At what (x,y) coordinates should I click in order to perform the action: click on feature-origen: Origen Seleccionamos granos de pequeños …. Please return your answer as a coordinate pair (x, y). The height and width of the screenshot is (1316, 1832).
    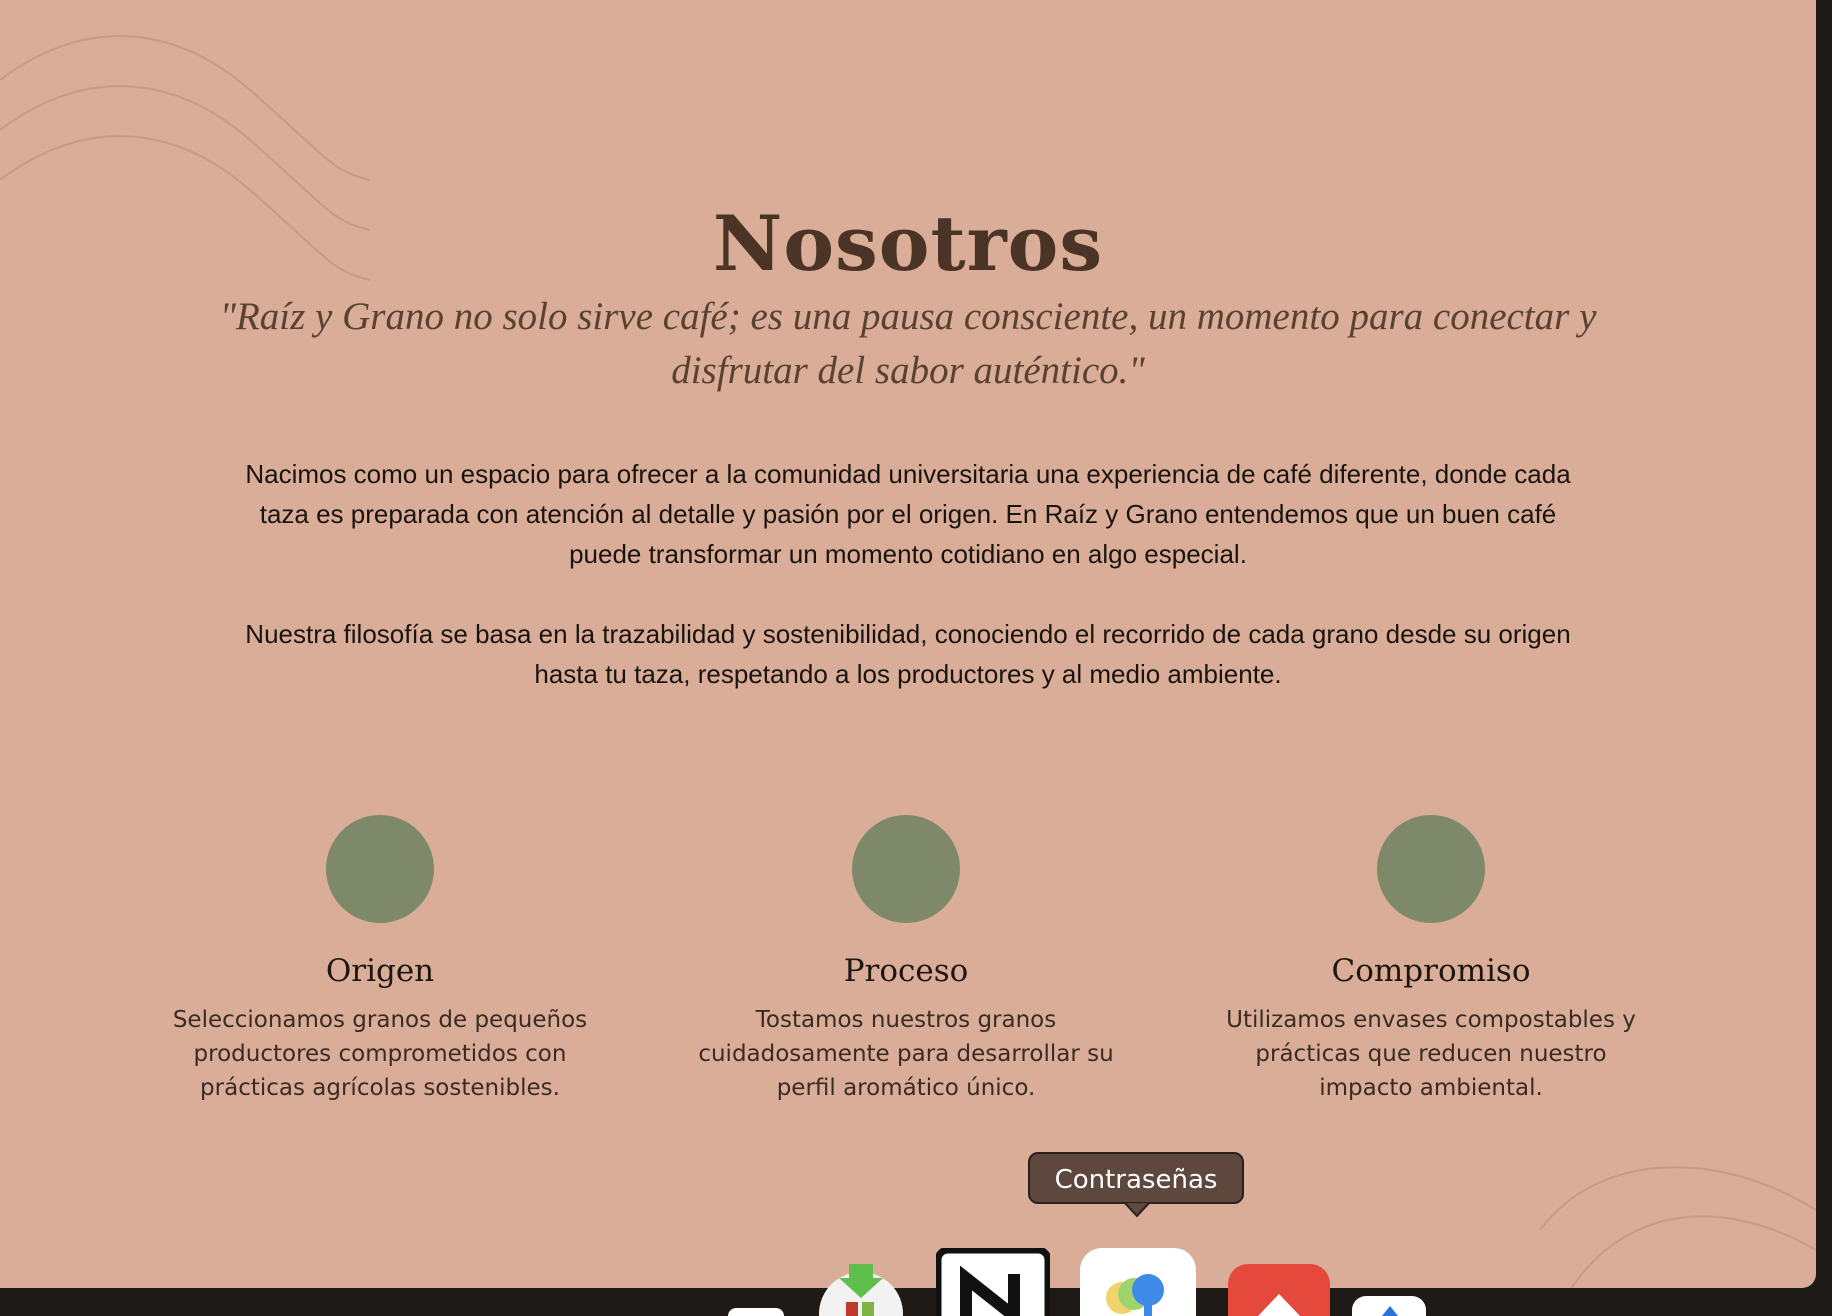
    Looking at the image, I should click on (380, 960).